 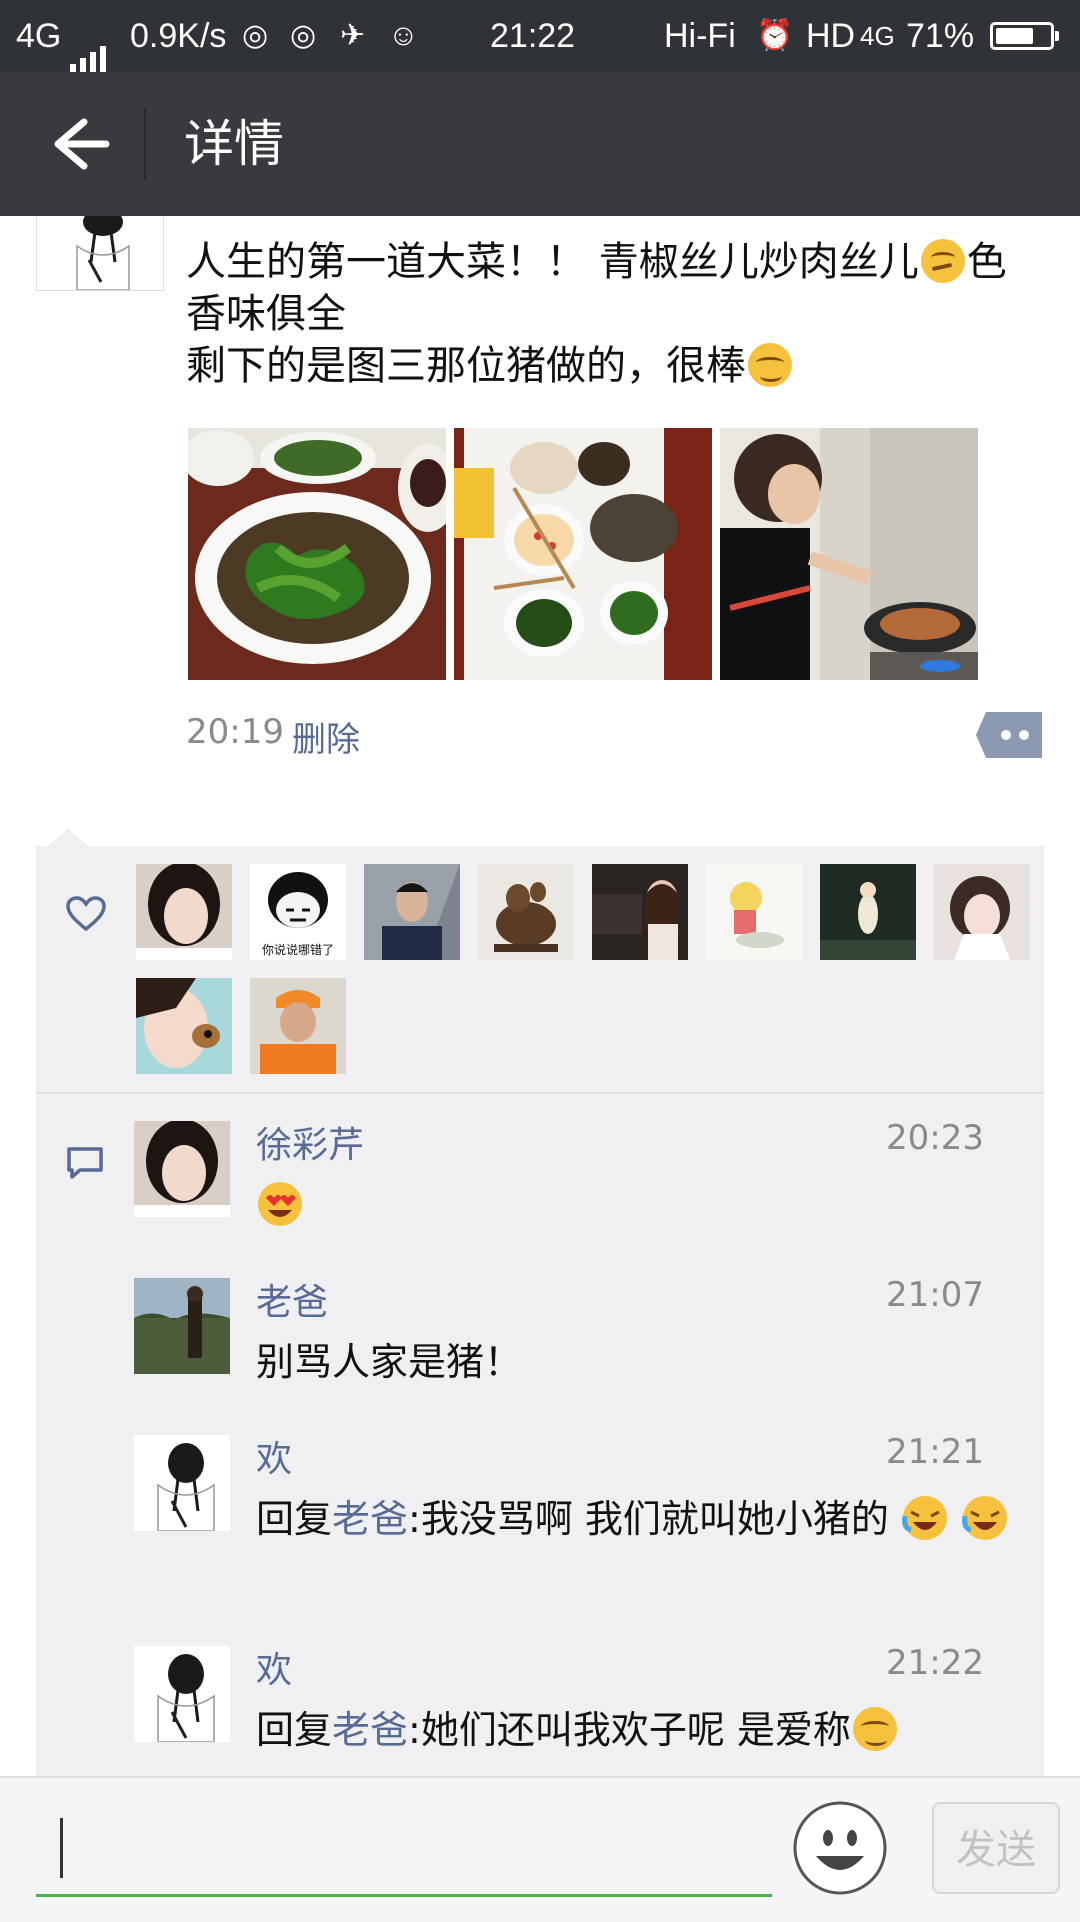 What do you see at coordinates (935, 1295) in the screenshot?
I see `comment-time: 21:07` at bounding box center [935, 1295].